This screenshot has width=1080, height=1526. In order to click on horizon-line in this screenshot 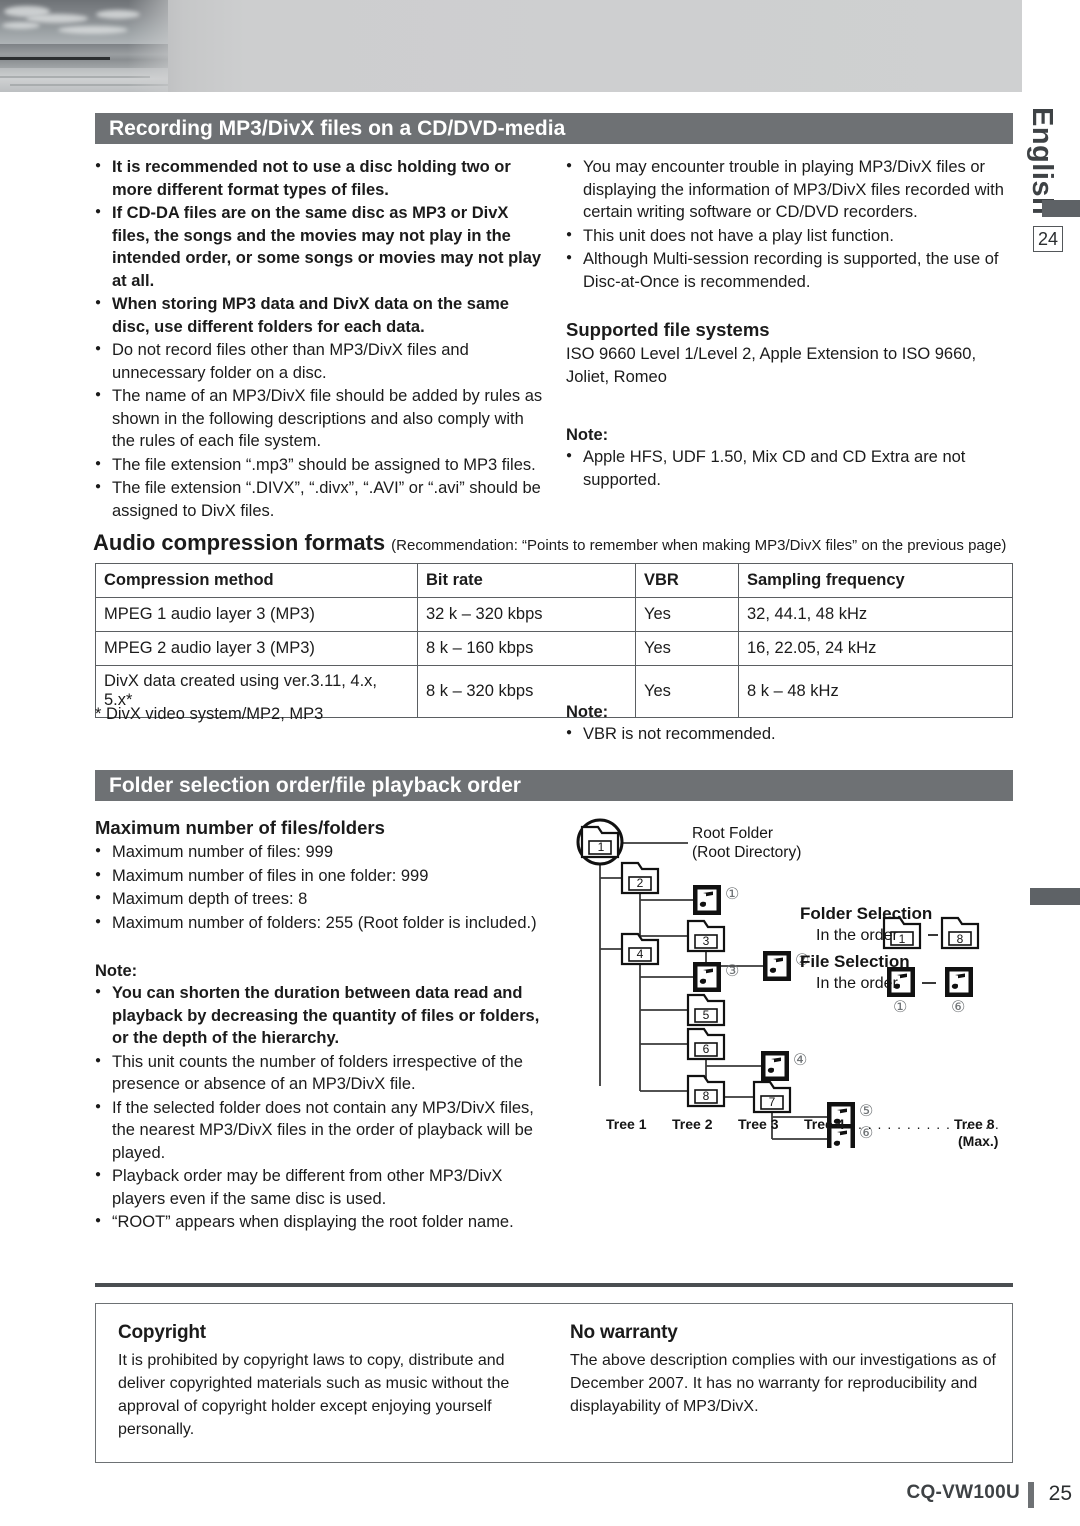, I will do `click(55, 58)`.